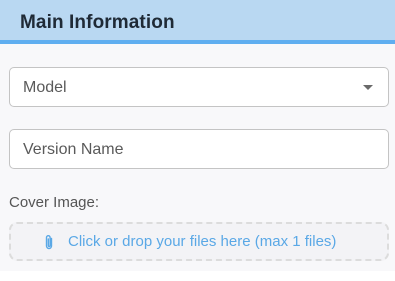 The image size is (395, 281). What do you see at coordinates (199, 149) in the screenshot?
I see `version-name-input: Version Name` at bounding box center [199, 149].